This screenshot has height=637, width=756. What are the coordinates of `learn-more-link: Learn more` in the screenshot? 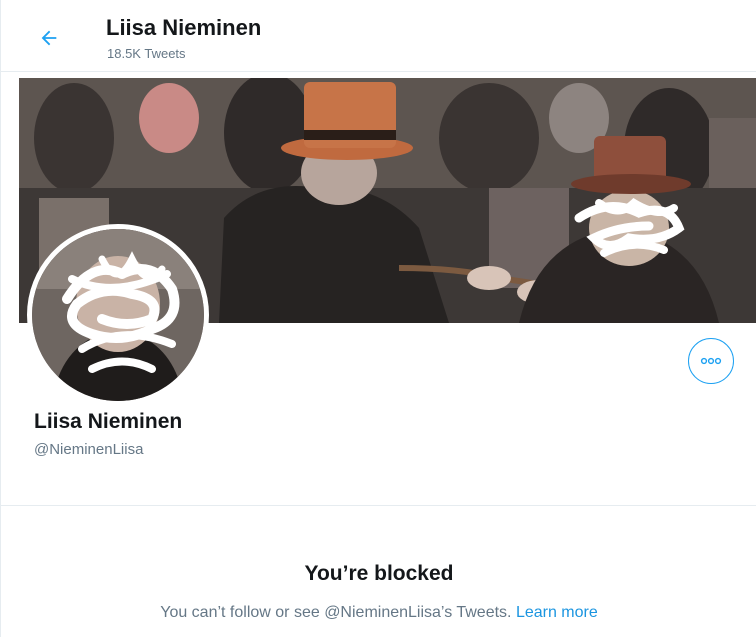 It's located at (557, 612).